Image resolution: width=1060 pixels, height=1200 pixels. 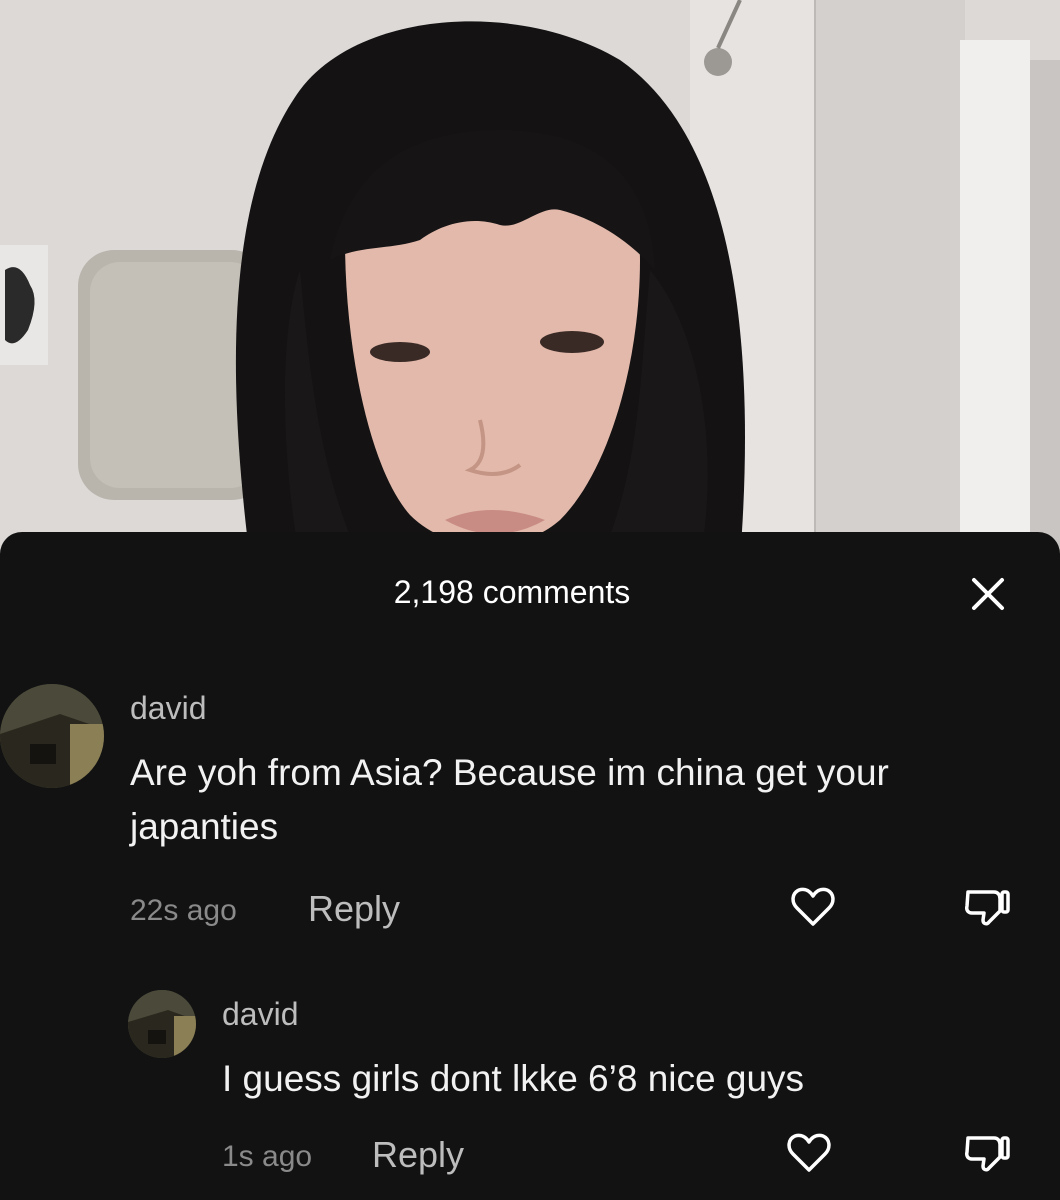 I want to click on close-button, so click(x=988, y=594).